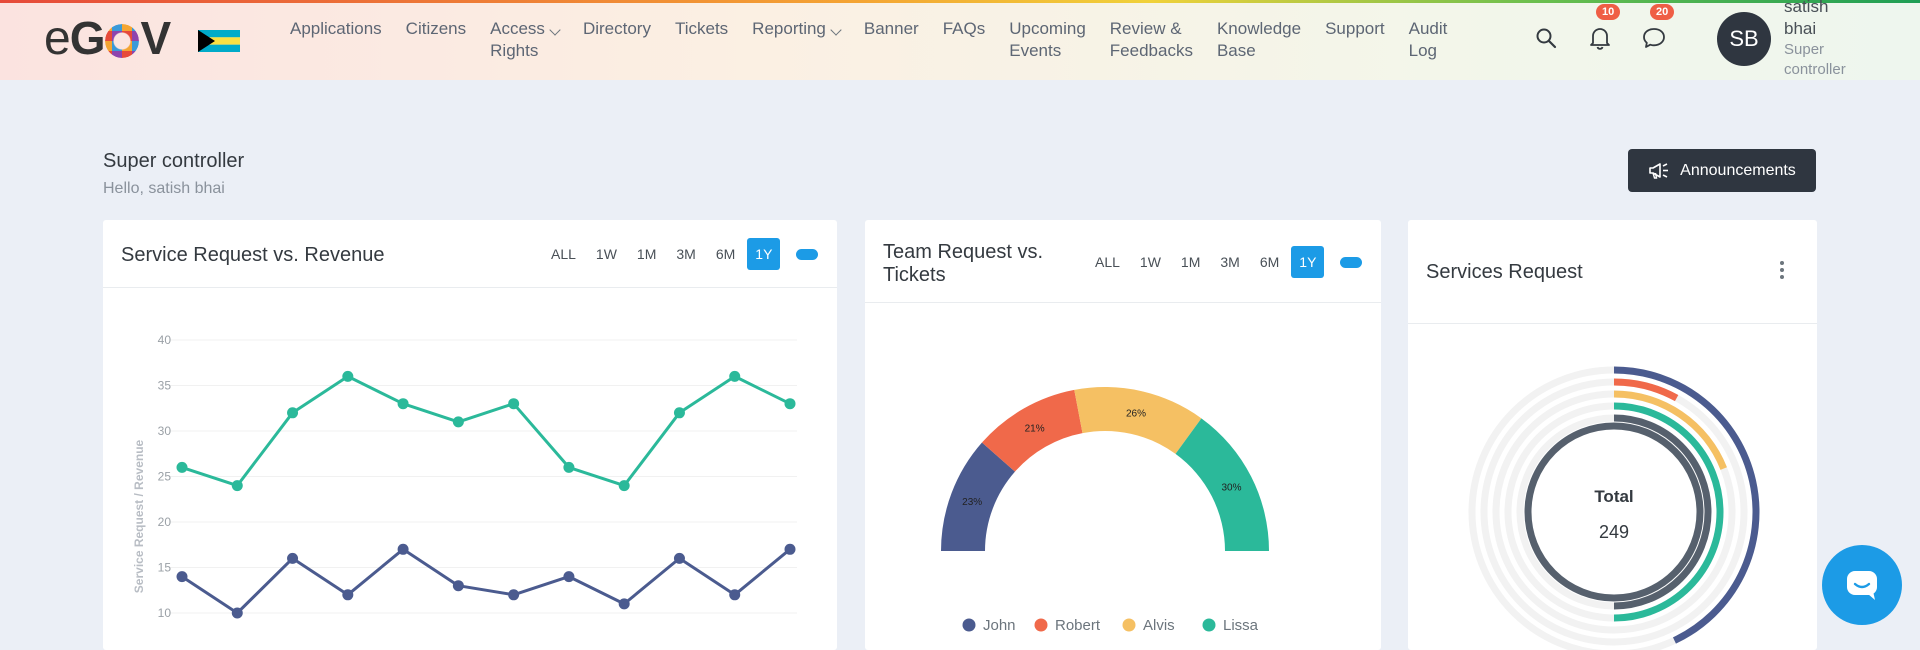 The height and width of the screenshot is (650, 1920). What do you see at coordinates (964, 40) in the screenshot?
I see `nav-item-faqs: FAQs` at bounding box center [964, 40].